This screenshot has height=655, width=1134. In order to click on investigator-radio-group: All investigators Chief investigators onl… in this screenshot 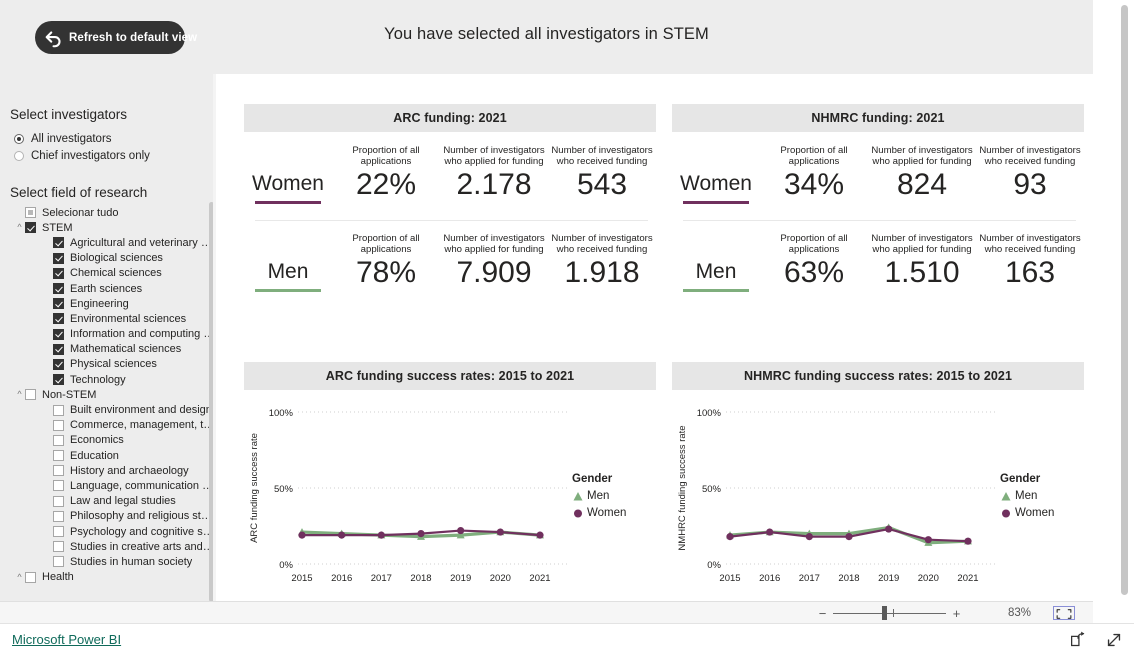, I will do `click(82, 147)`.